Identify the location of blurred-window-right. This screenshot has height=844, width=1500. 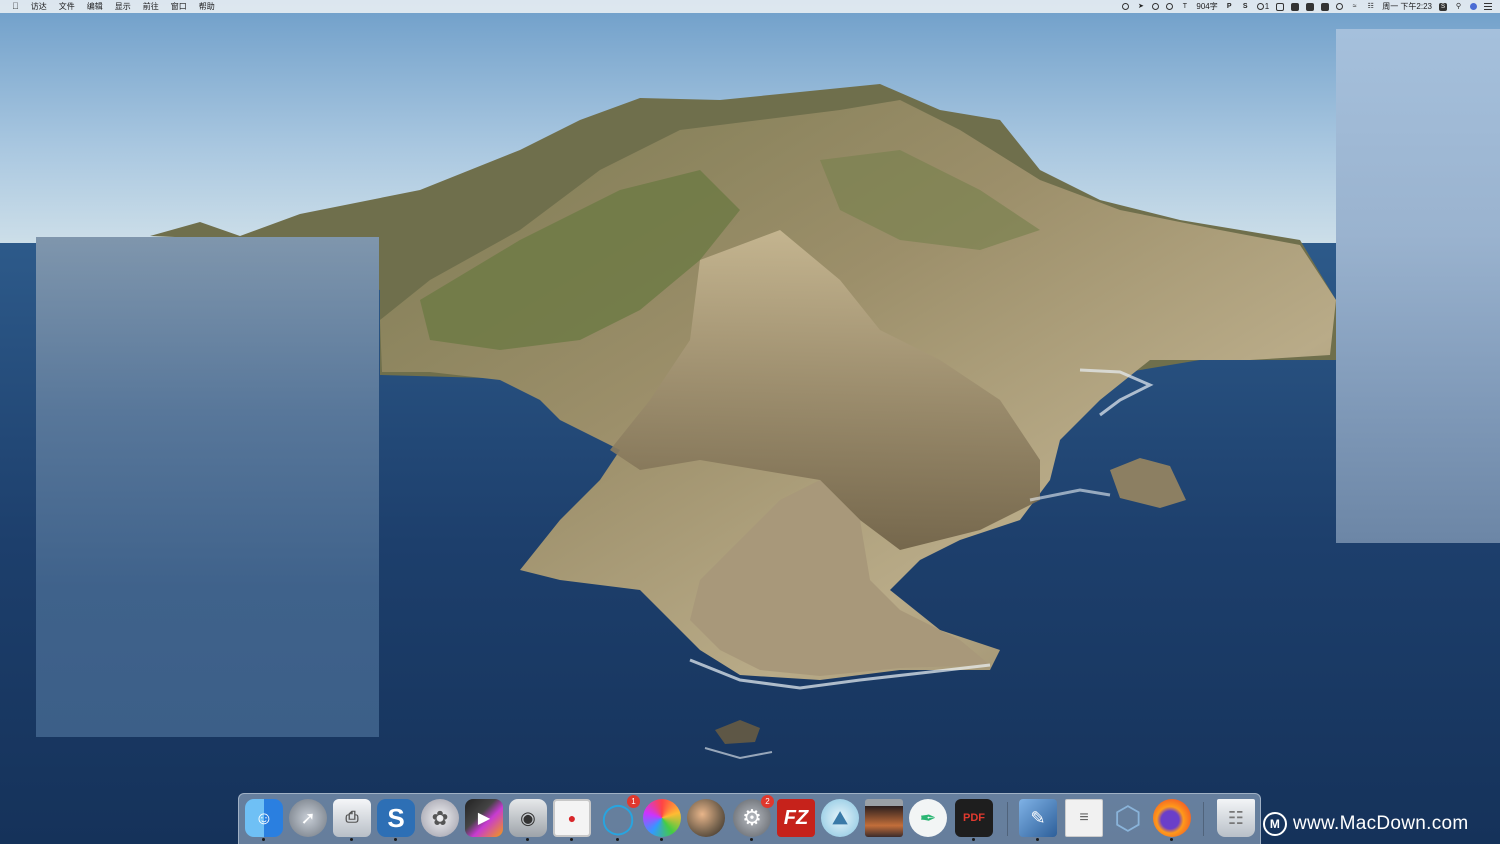
(1418, 286).